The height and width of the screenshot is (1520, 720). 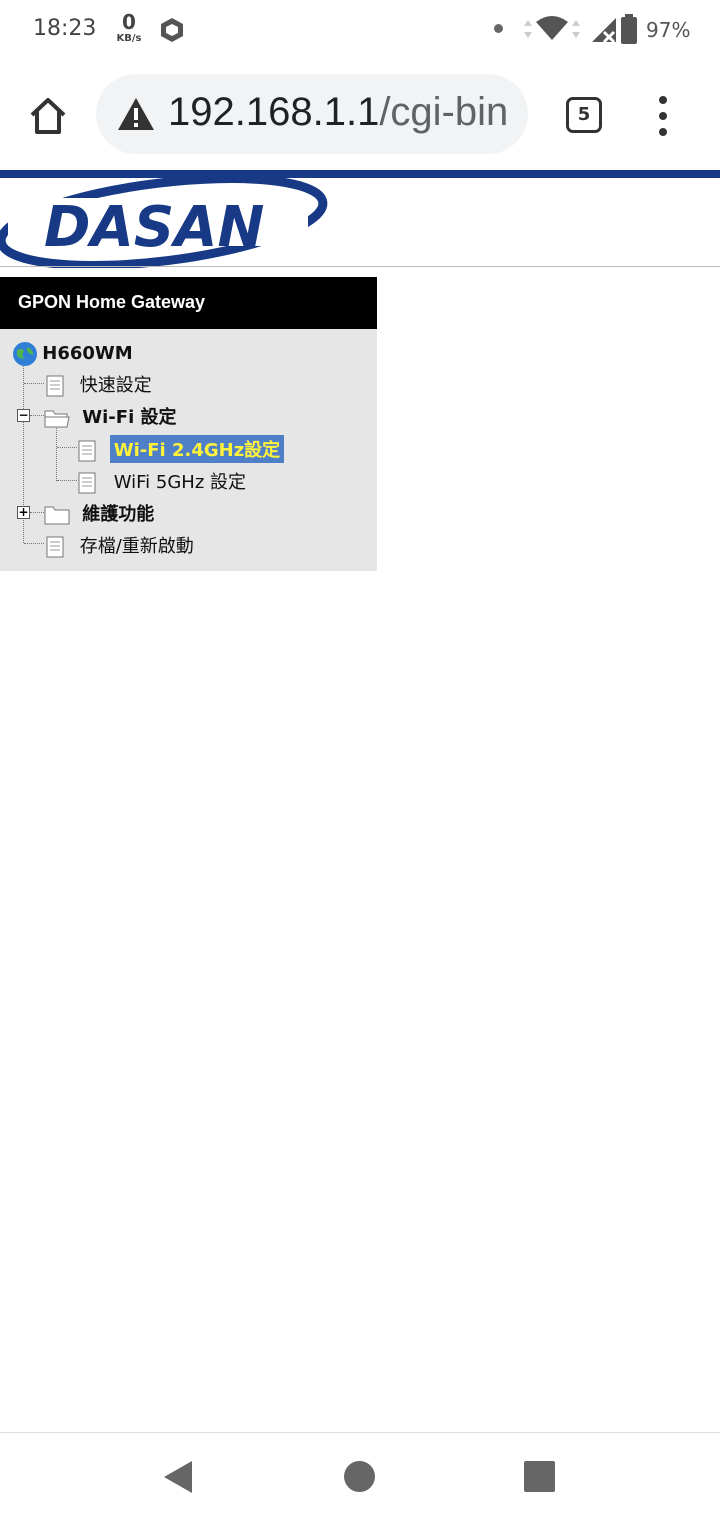 What do you see at coordinates (178, 1479) in the screenshot?
I see `back-icon` at bounding box center [178, 1479].